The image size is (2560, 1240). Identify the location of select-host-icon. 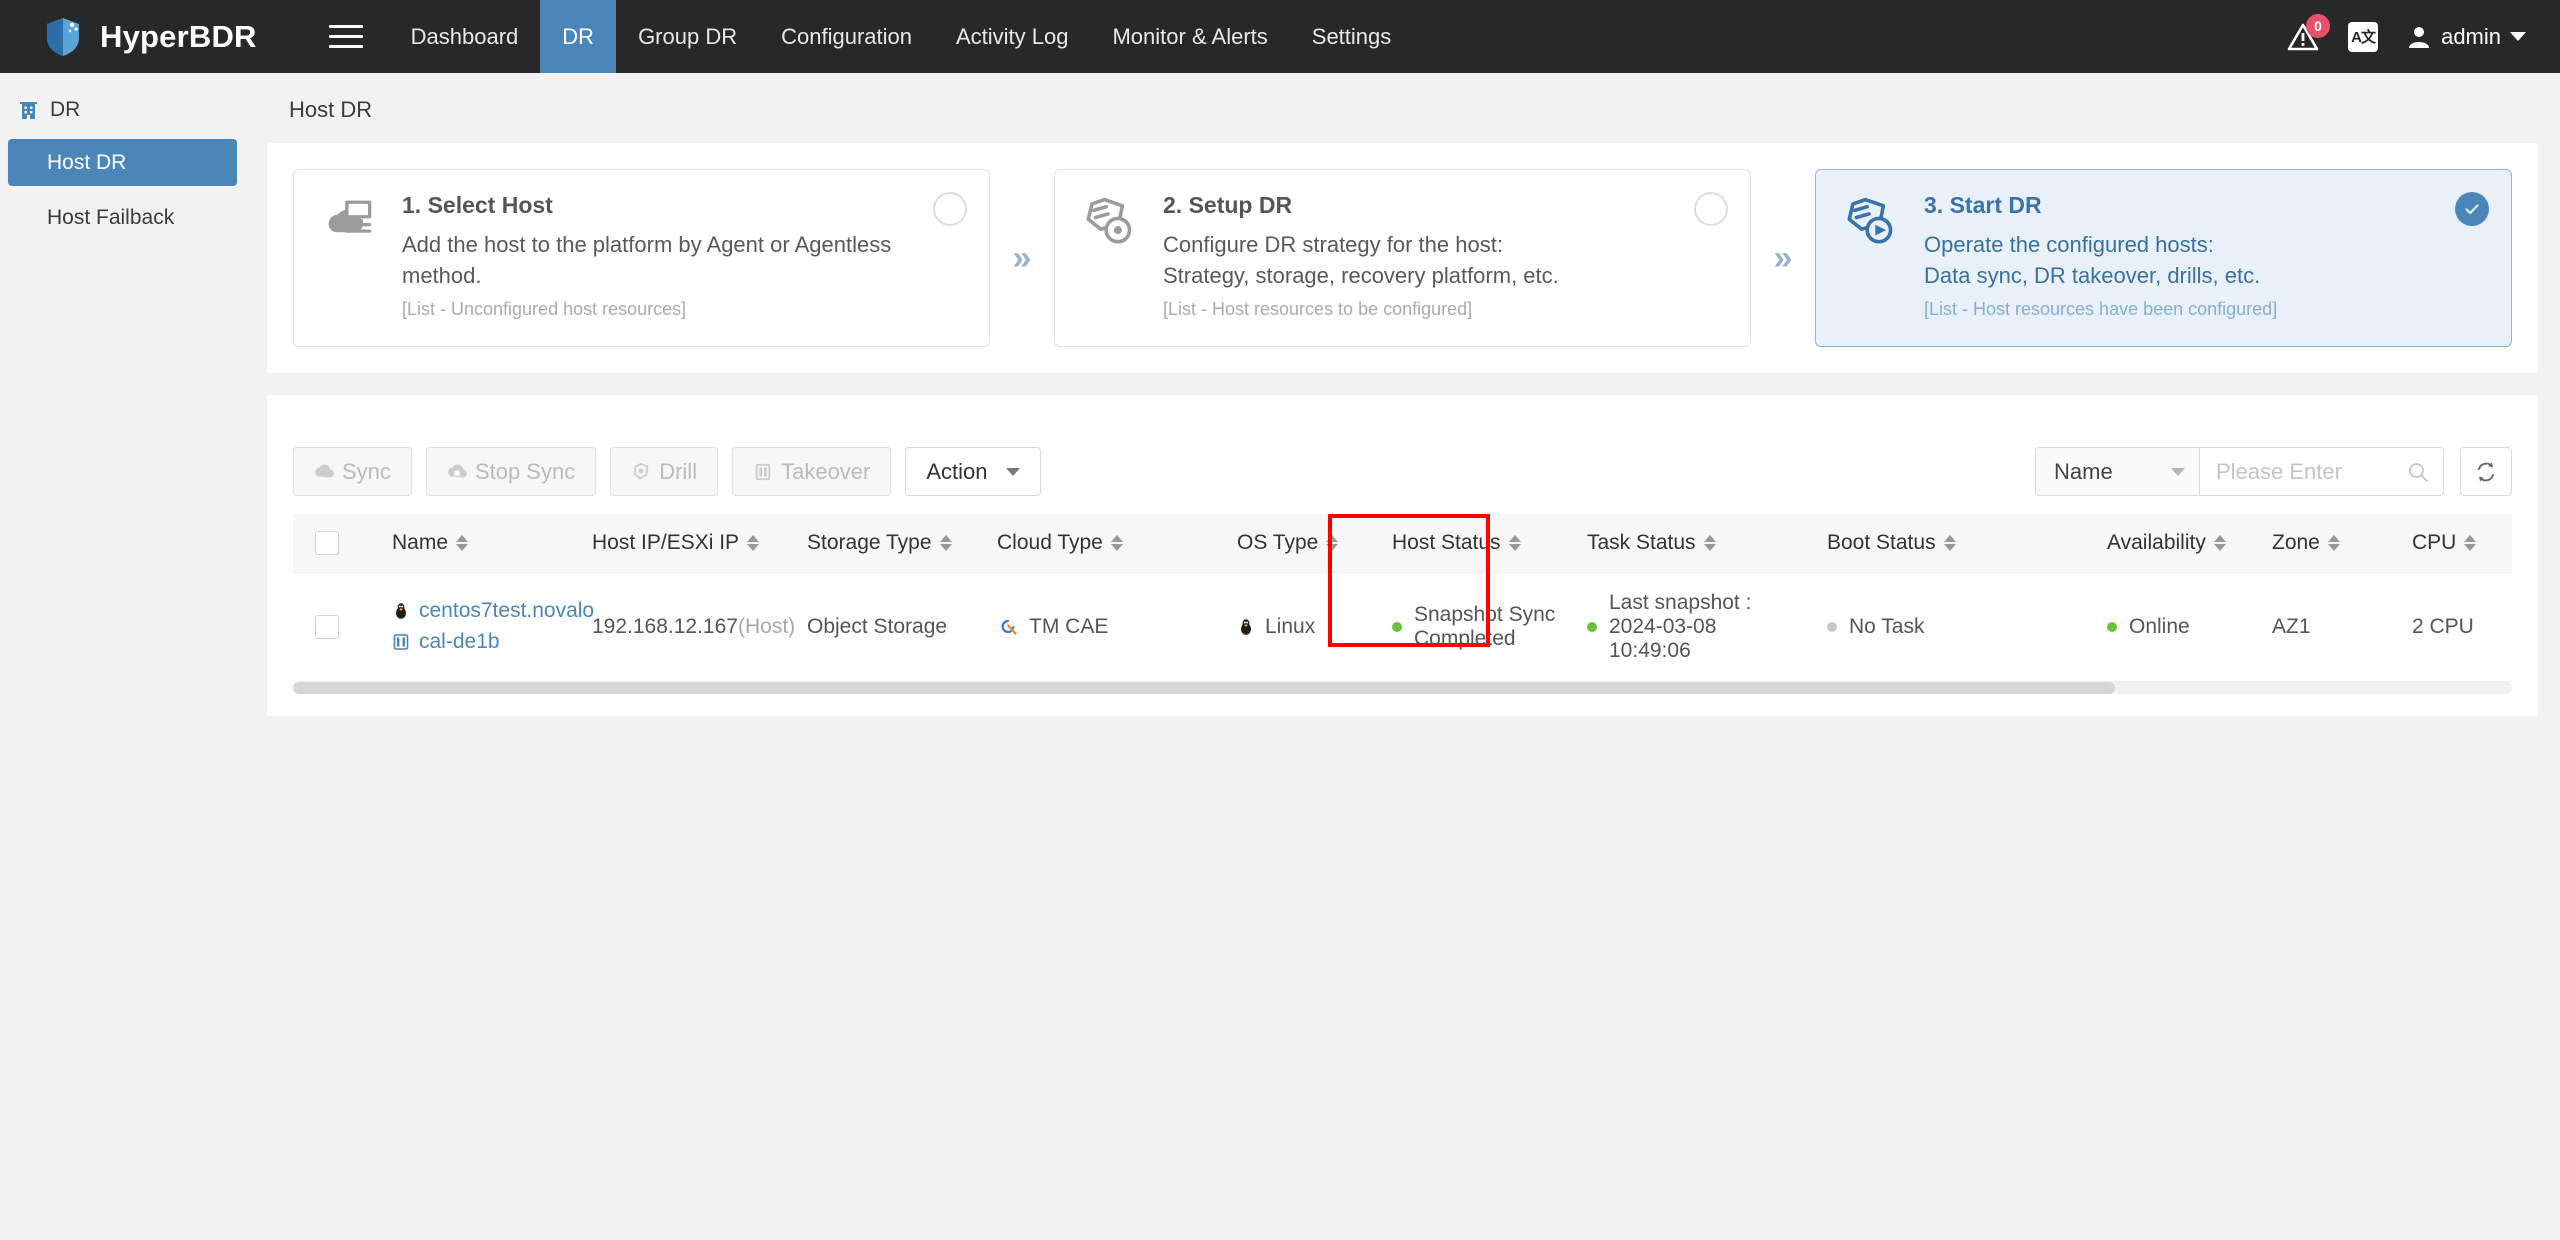
(350, 258).